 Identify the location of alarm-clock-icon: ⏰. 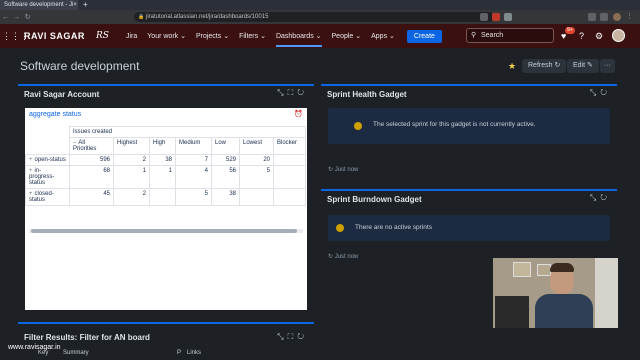
(298, 114).